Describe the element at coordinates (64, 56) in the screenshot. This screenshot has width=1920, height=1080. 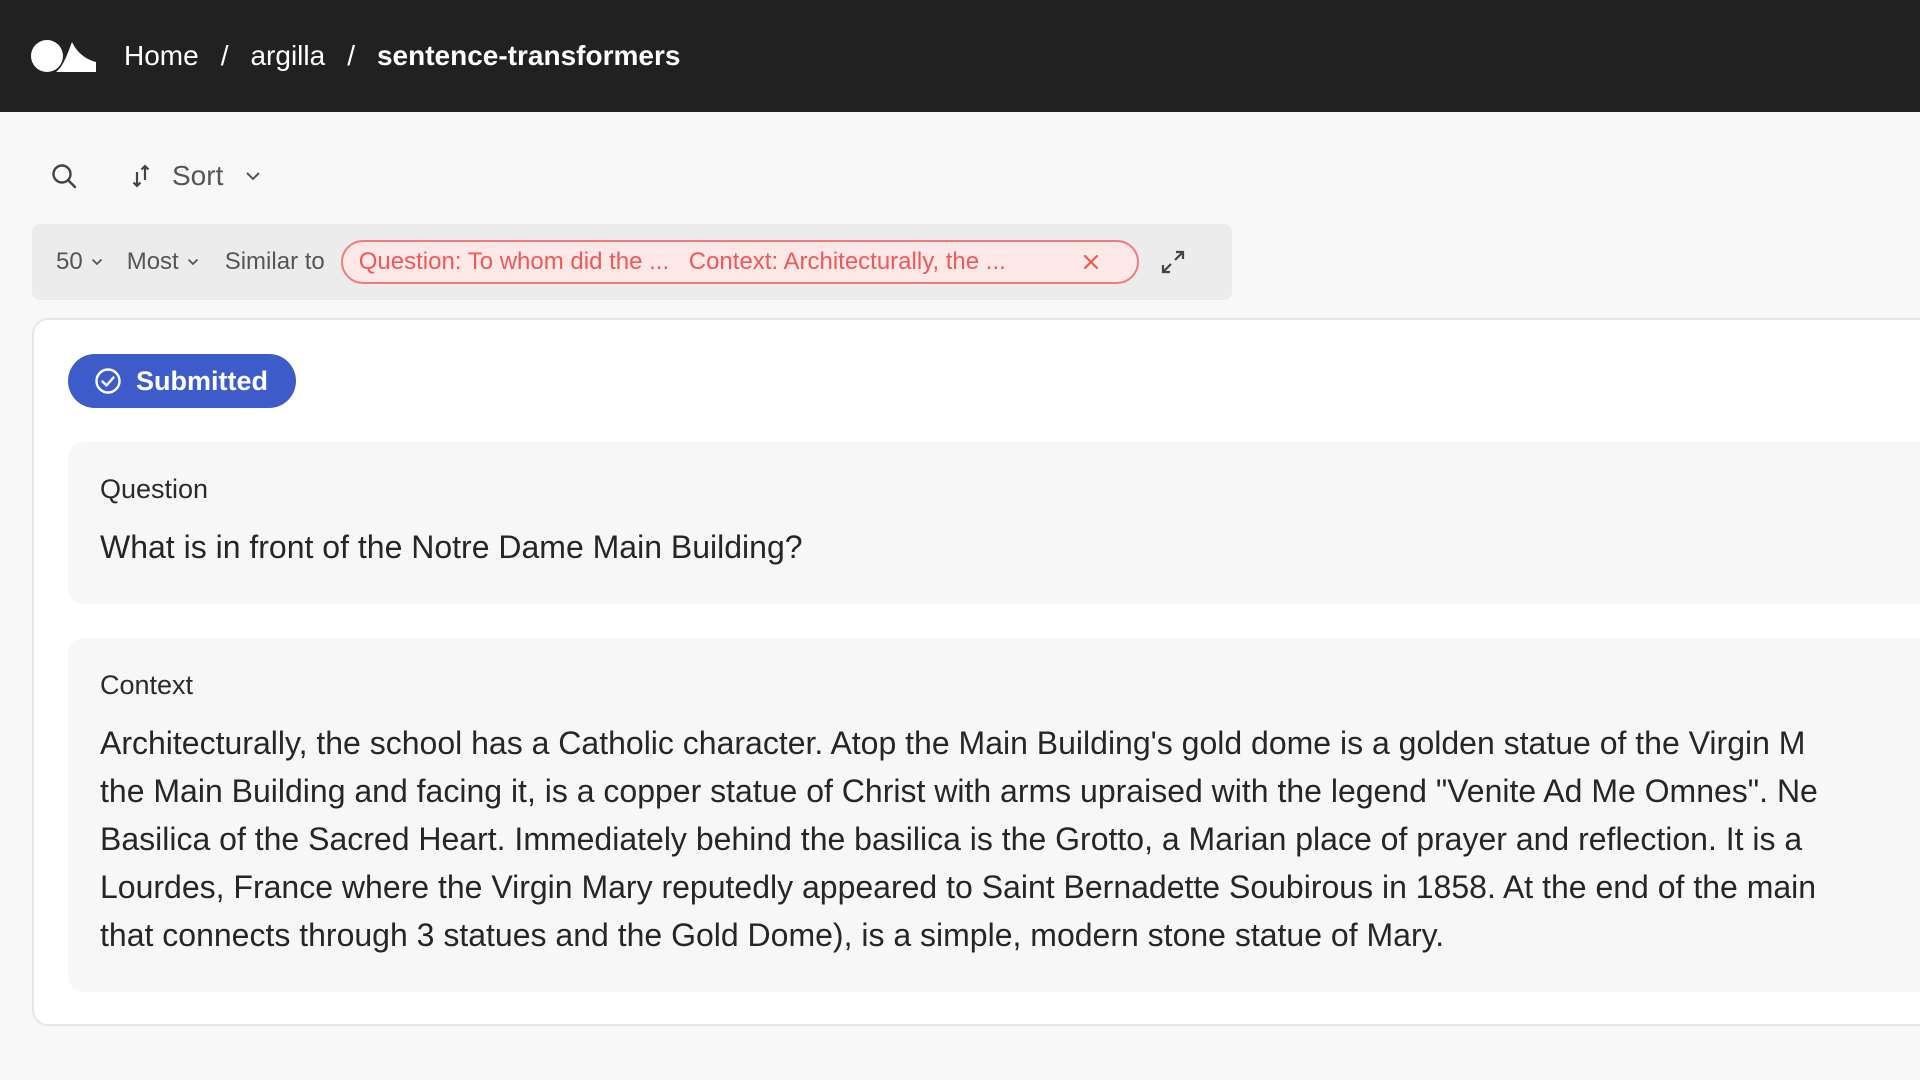
I see `argilla-logo-icon` at that location.